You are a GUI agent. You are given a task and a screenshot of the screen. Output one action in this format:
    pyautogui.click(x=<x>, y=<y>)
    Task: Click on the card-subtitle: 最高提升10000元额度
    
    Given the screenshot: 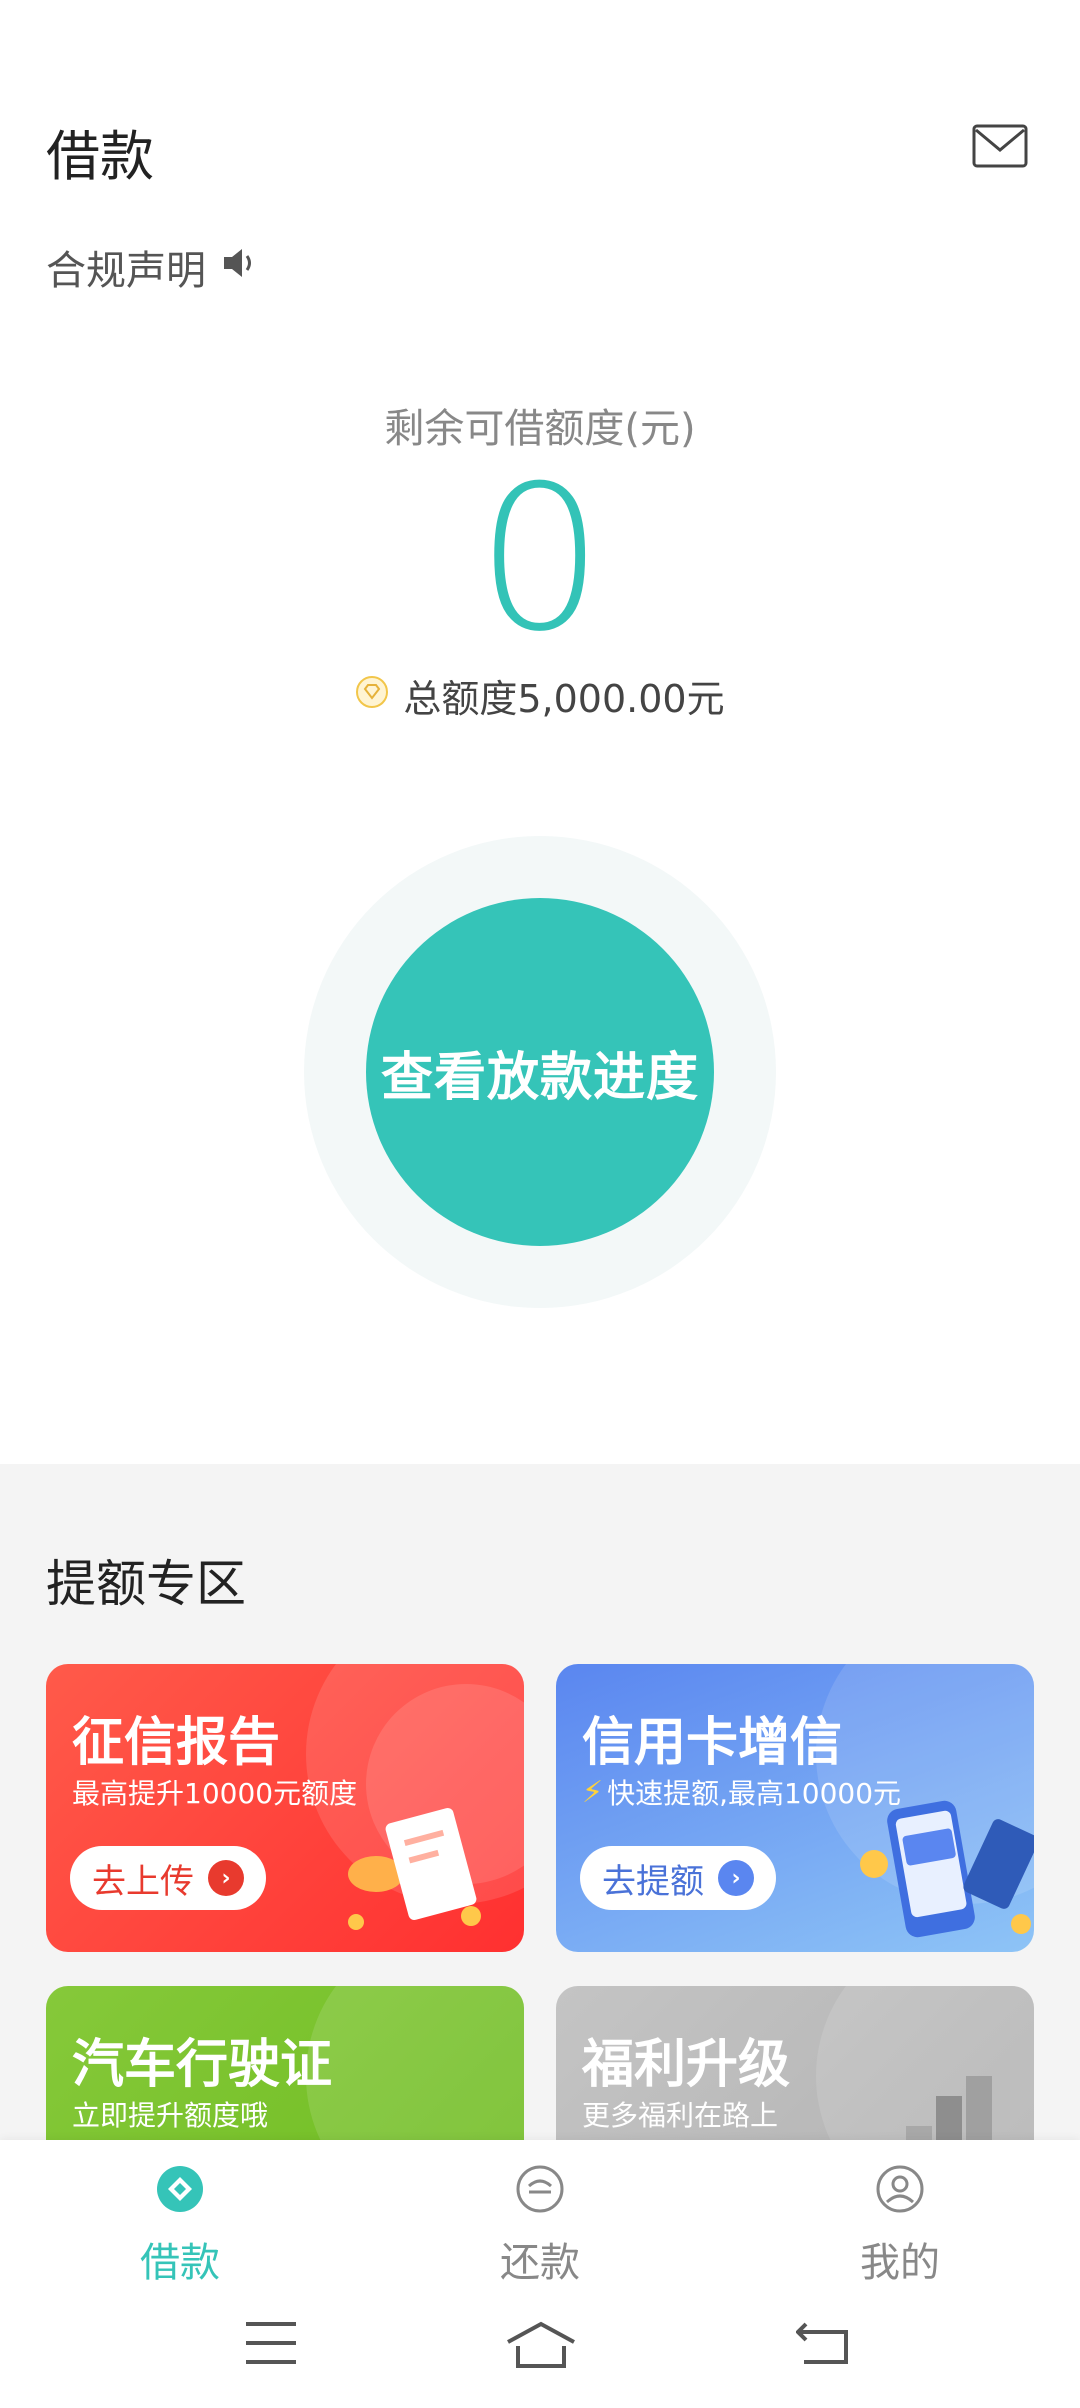 What is the action you would take?
    pyautogui.click(x=215, y=1793)
    